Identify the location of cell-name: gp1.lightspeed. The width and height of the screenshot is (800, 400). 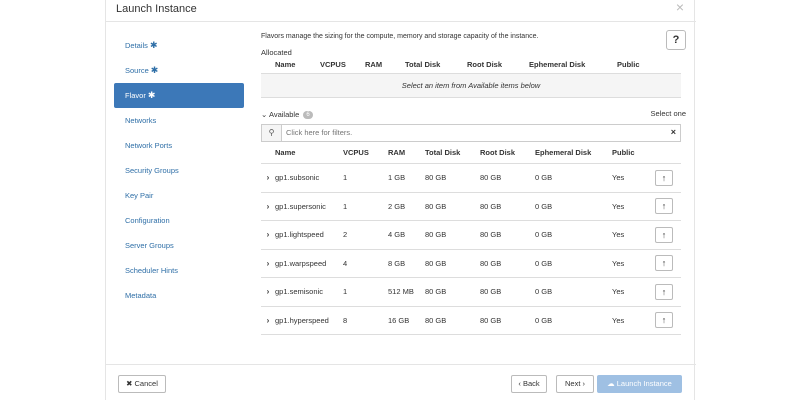
(309, 235).